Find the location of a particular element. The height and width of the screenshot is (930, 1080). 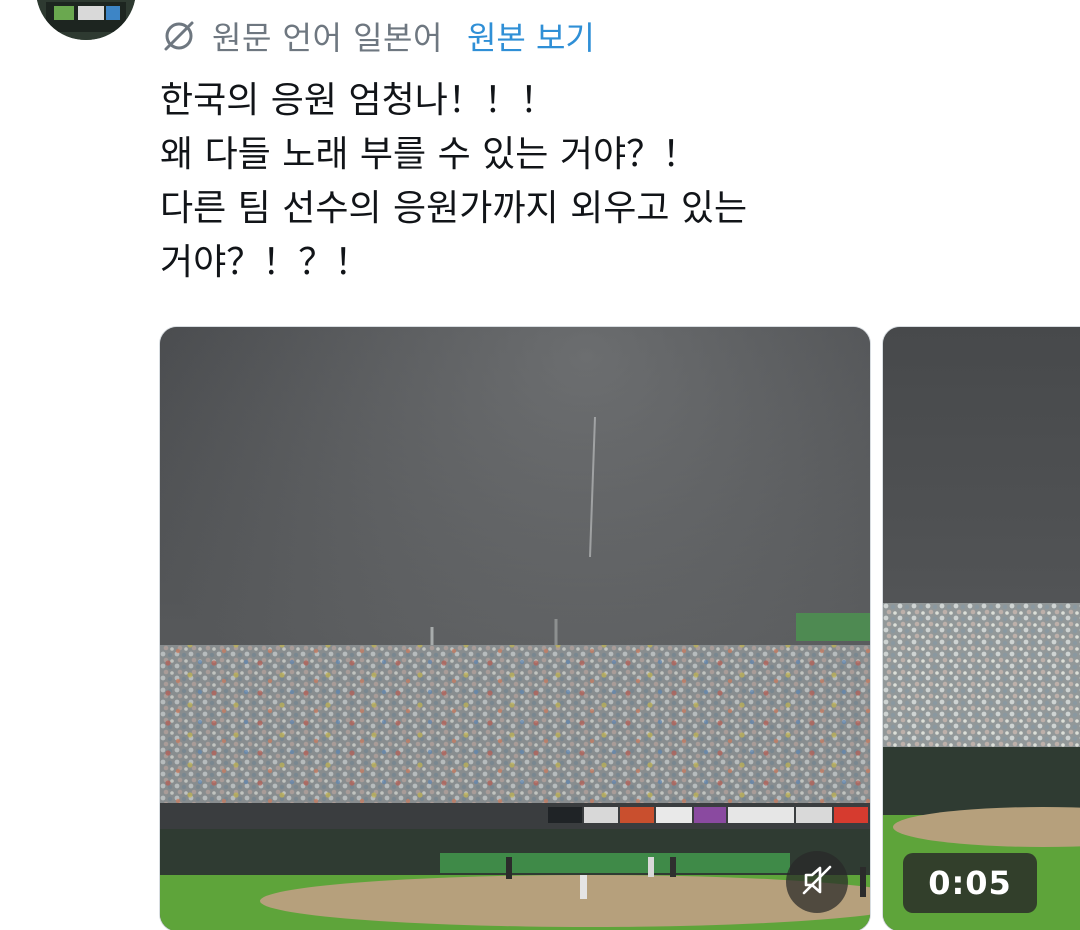

mute-button is located at coordinates (817, 882).